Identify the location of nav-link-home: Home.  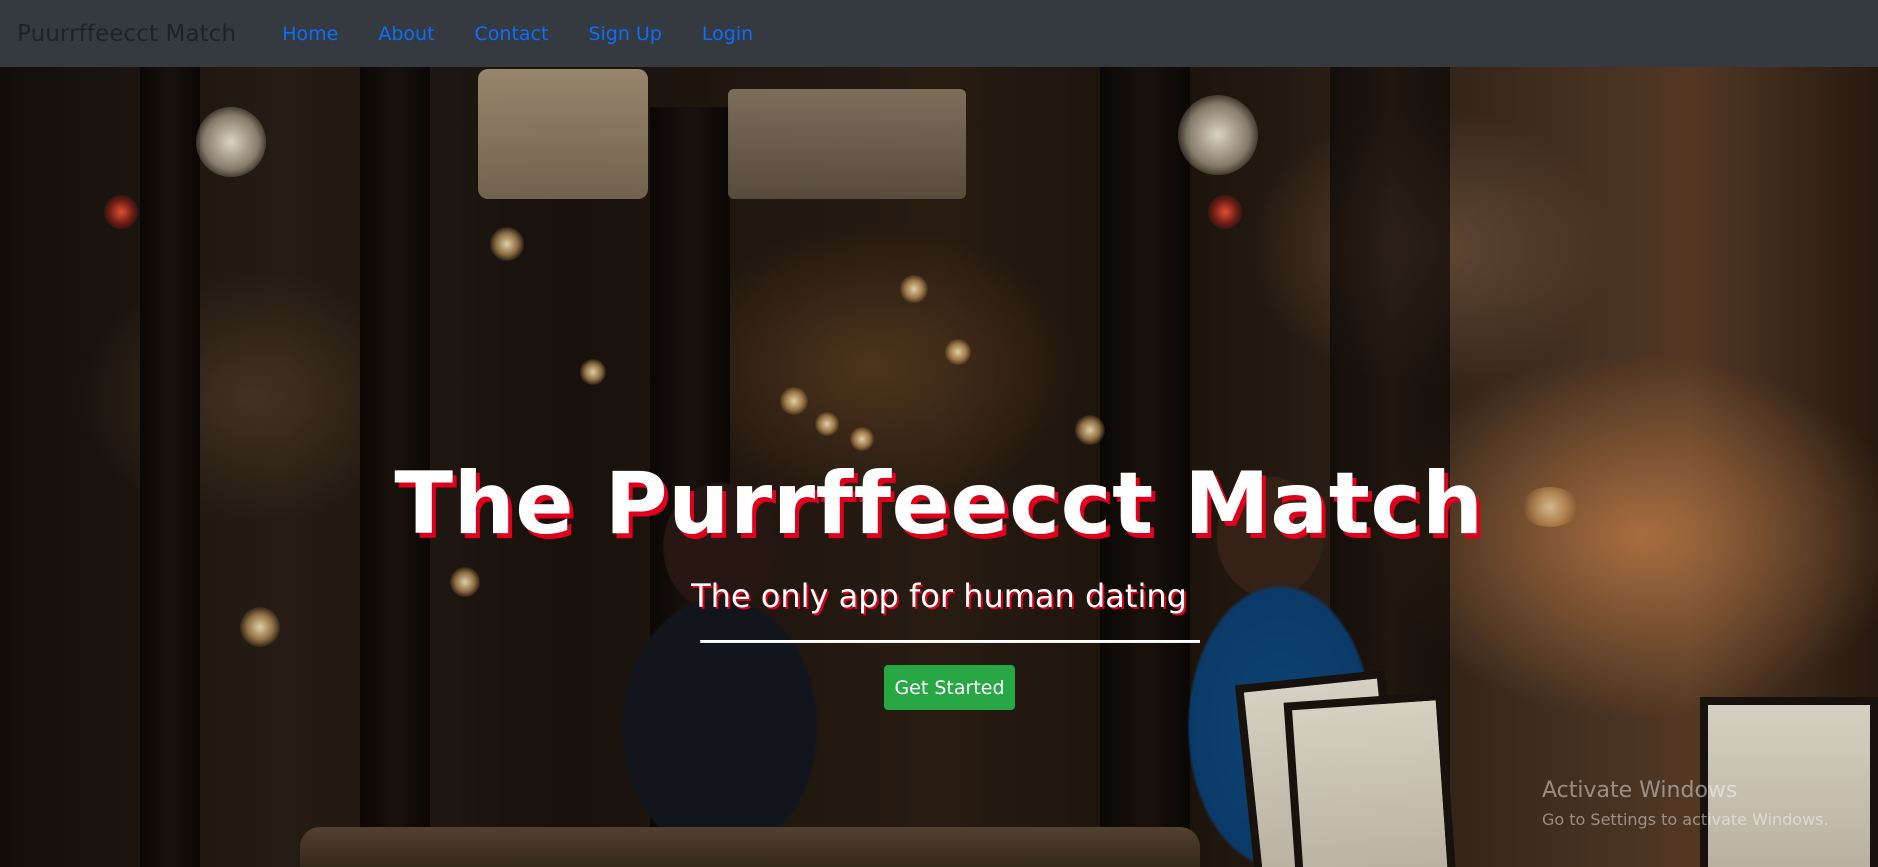
(310, 34).